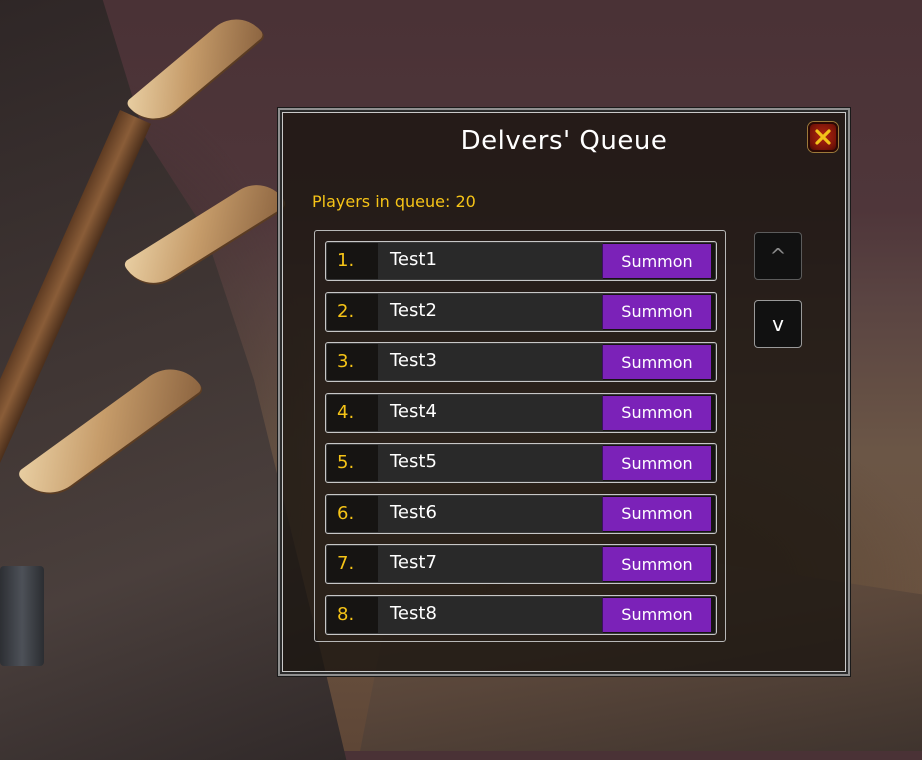 Image resolution: width=922 pixels, height=760 pixels. I want to click on queue-index: 6., so click(346, 513).